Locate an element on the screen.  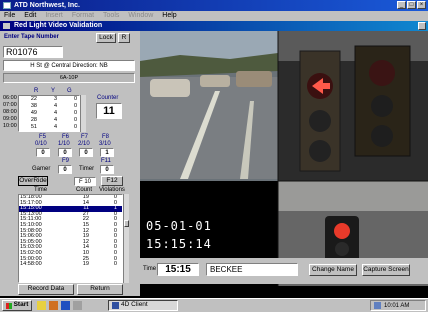
name-field: BECKEE is located at coordinates (252, 269).